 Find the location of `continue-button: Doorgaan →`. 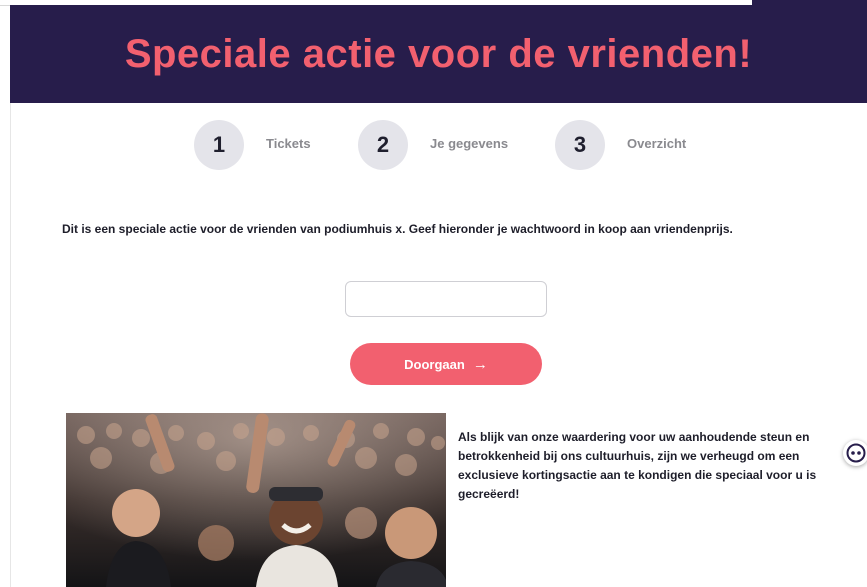

continue-button: Doorgaan → is located at coordinates (446, 364).